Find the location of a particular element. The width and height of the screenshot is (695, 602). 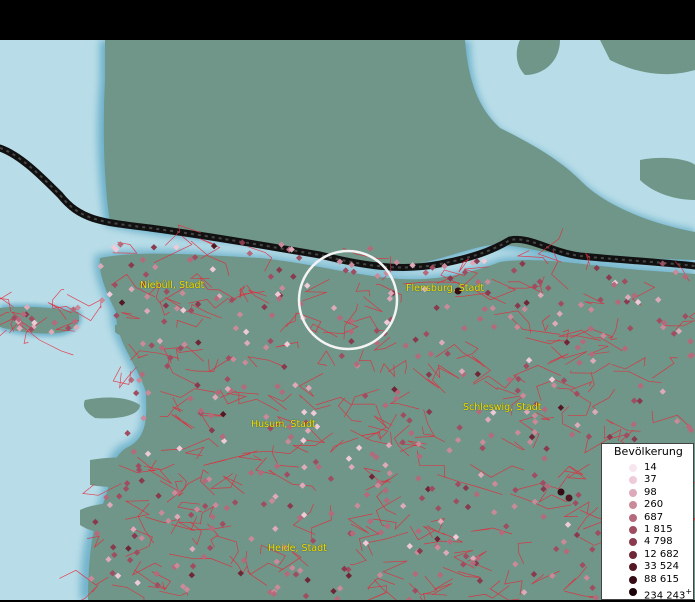

city-label-niebuell: Niebüll, Stadt is located at coordinates (172, 285).